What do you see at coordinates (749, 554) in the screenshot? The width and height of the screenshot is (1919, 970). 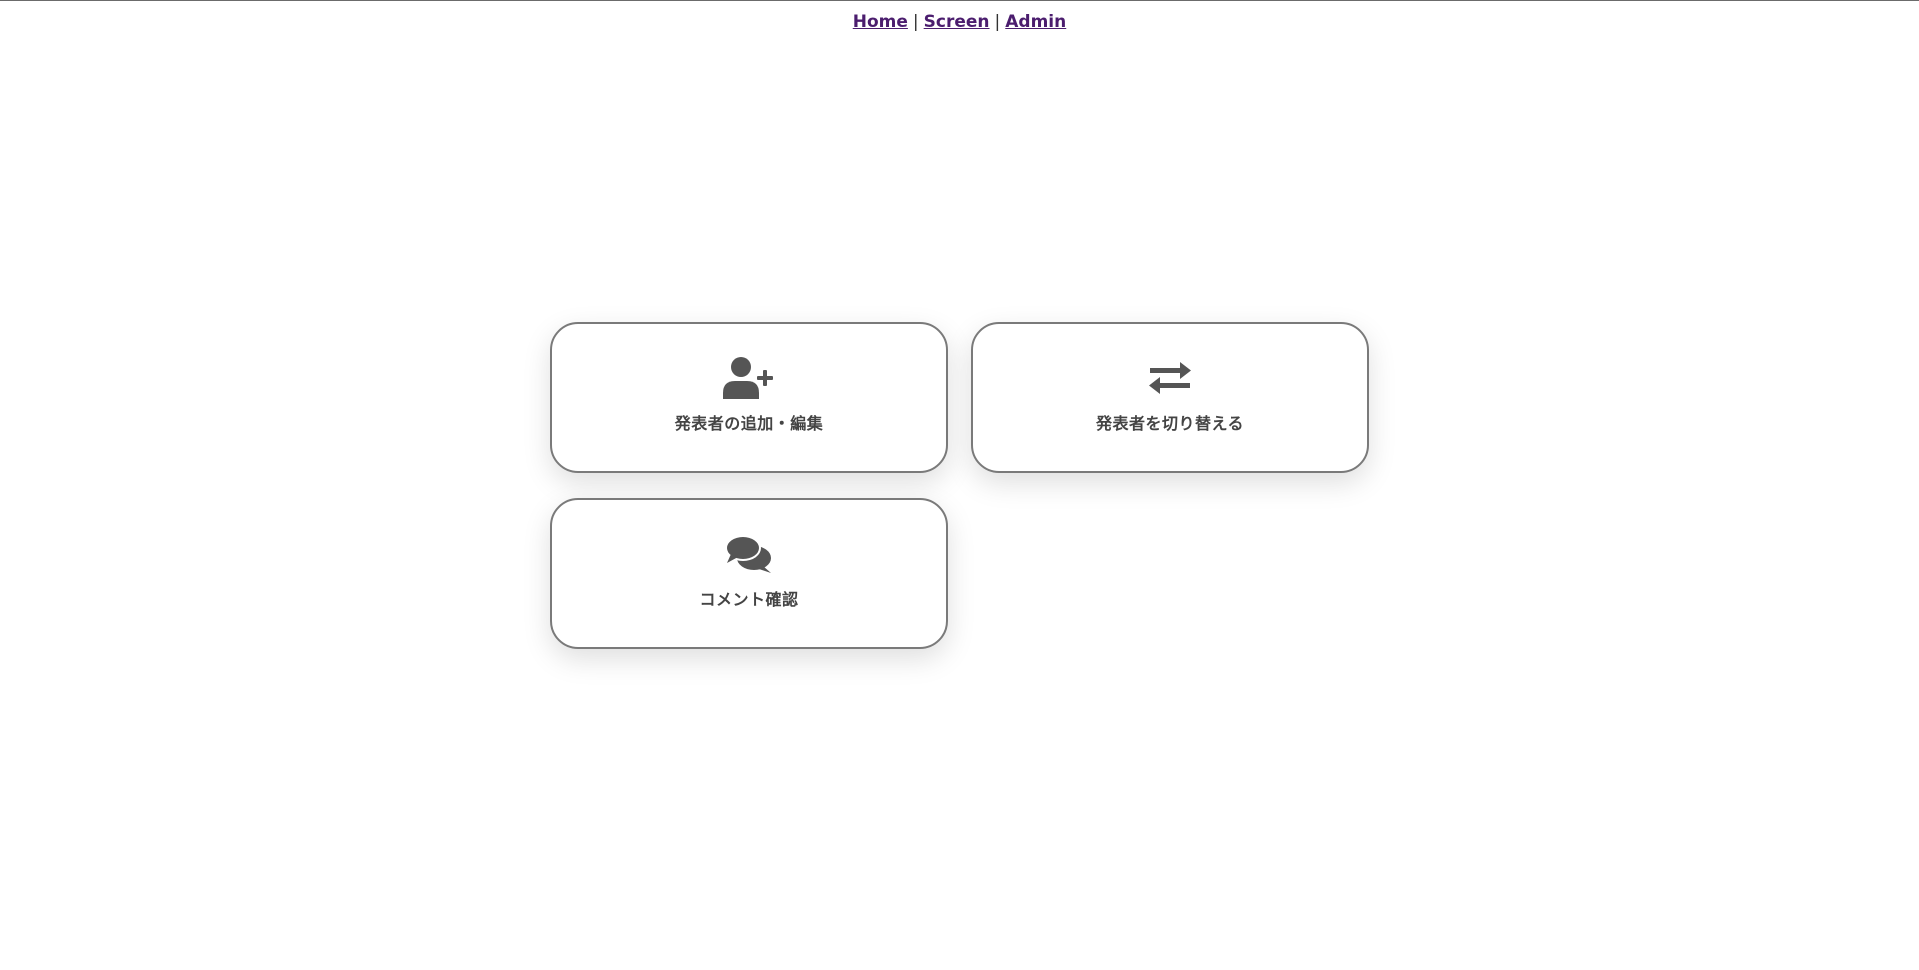 I see `comments-icon` at bounding box center [749, 554].